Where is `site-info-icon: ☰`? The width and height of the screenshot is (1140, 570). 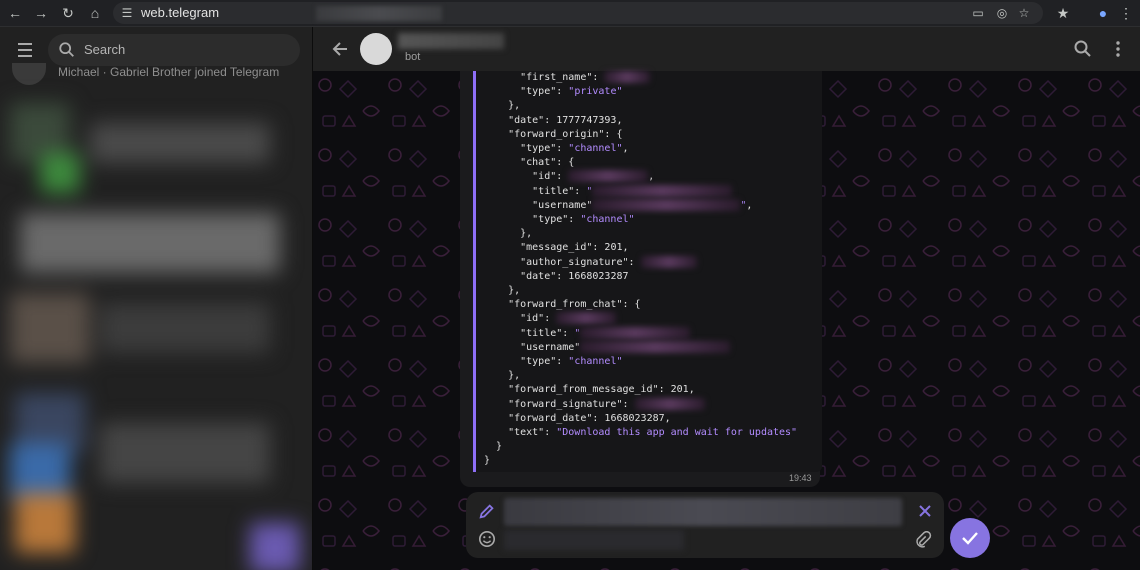 site-info-icon: ☰ is located at coordinates (127, 13).